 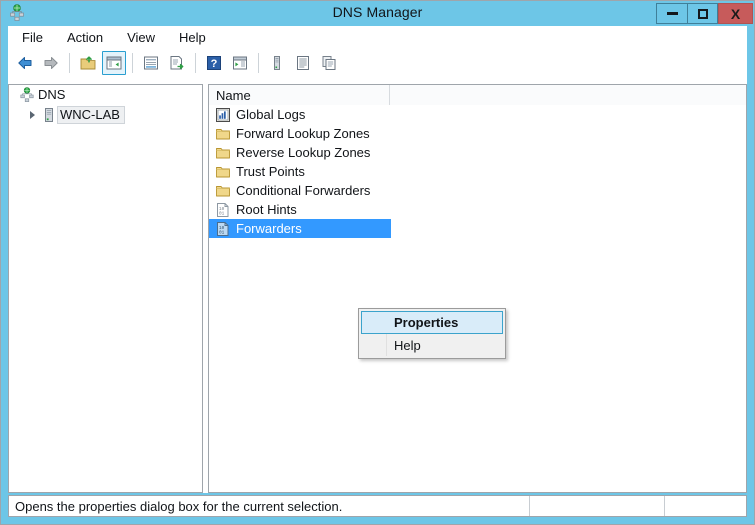 I want to click on maximize-button, so click(x=702, y=13).